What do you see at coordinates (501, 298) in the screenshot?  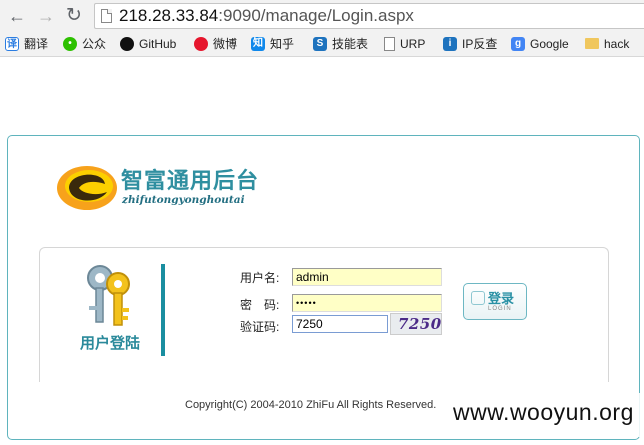 I see `login-button-label: 登录` at bounding box center [501, 298].